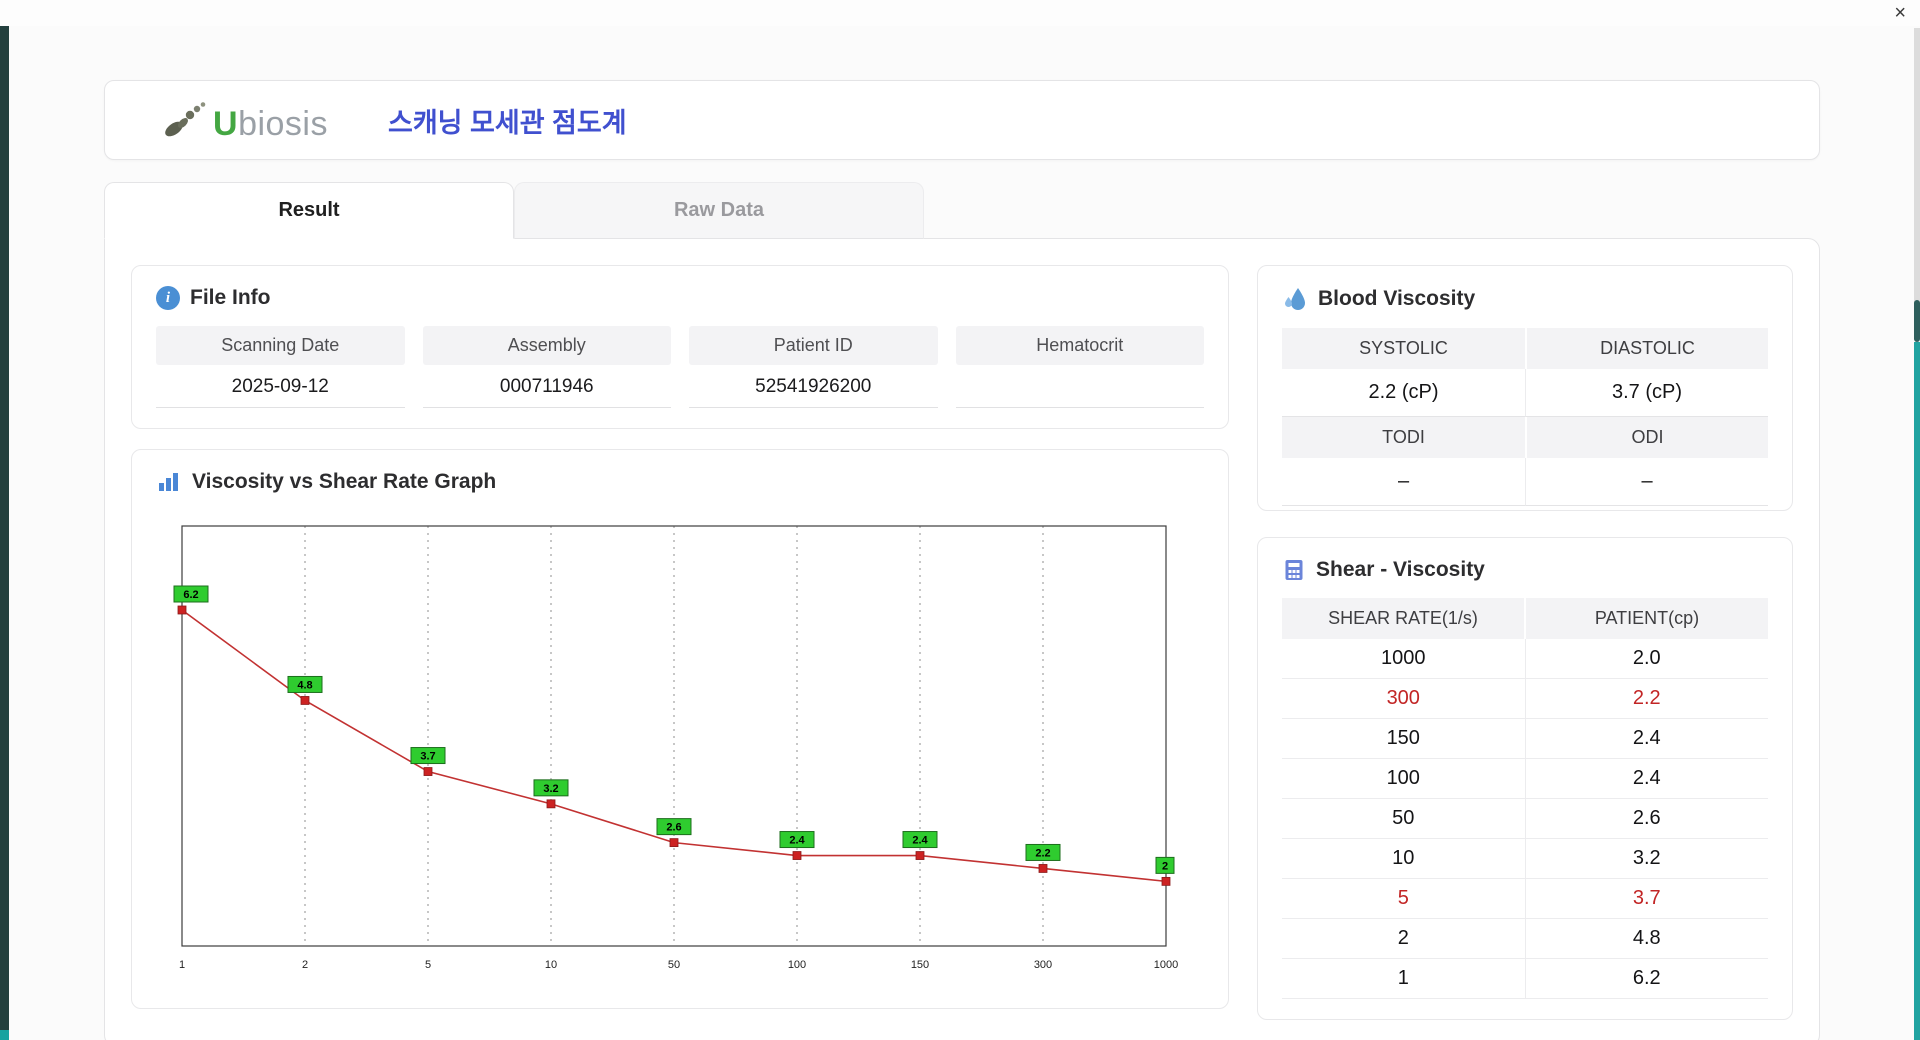  I want to click on table-row: 2 4.8, so click(1525, 939).